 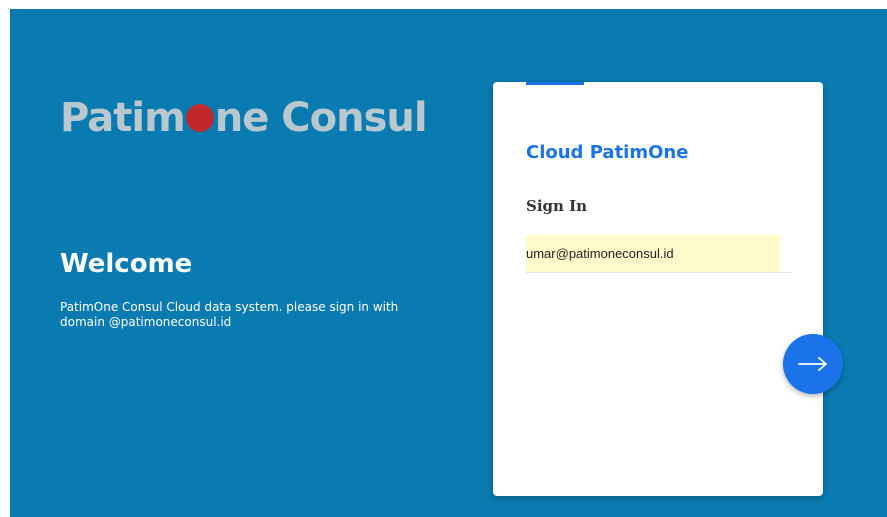 What do you see at coordinates (607, 152) in the screenshot?
I see `card-title: Cloud PatimOne` at bounding box center [607, 152].